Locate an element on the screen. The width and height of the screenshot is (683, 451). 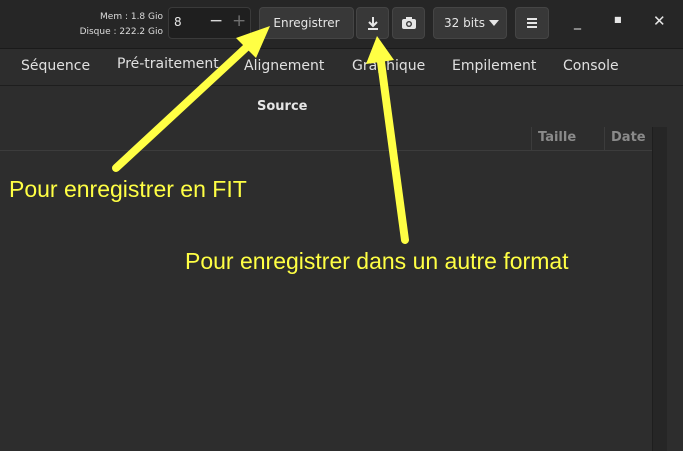
export-button is located at coordinates (372, 23).